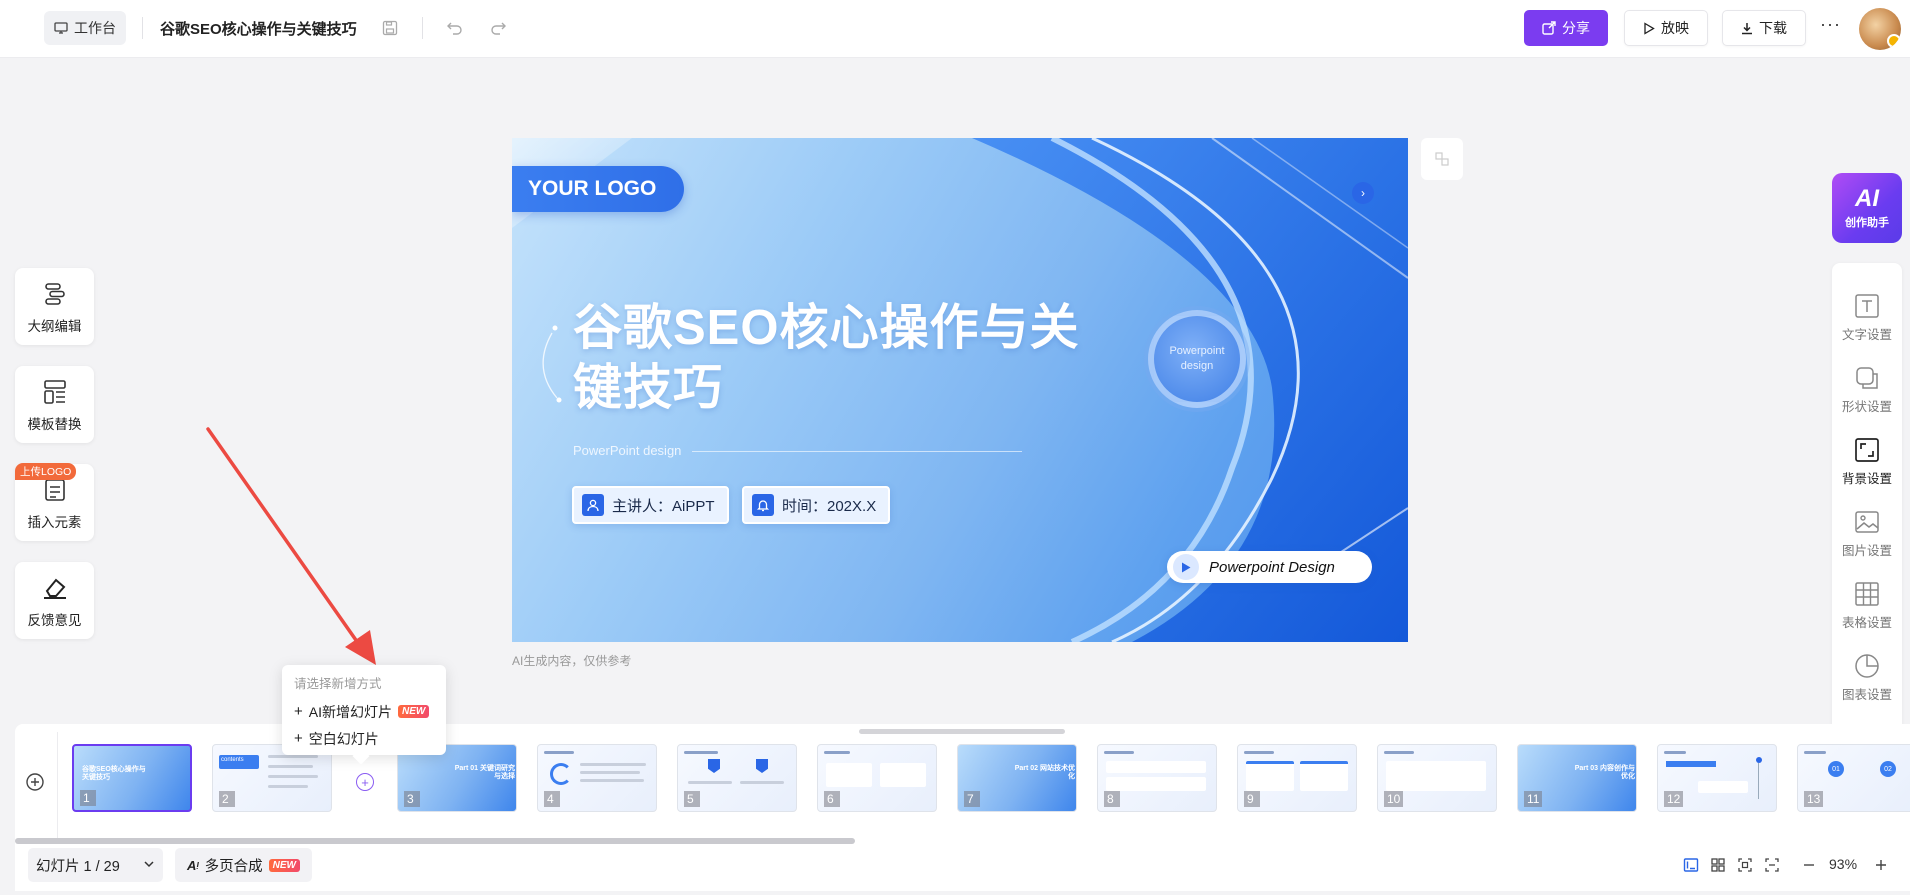 This screenshot has height=895, width=1910. I want to click on bottom-bar: 幻灯片 1 / 29 Aᵎ 多页合成 NEW 93%, so click(962, 868).